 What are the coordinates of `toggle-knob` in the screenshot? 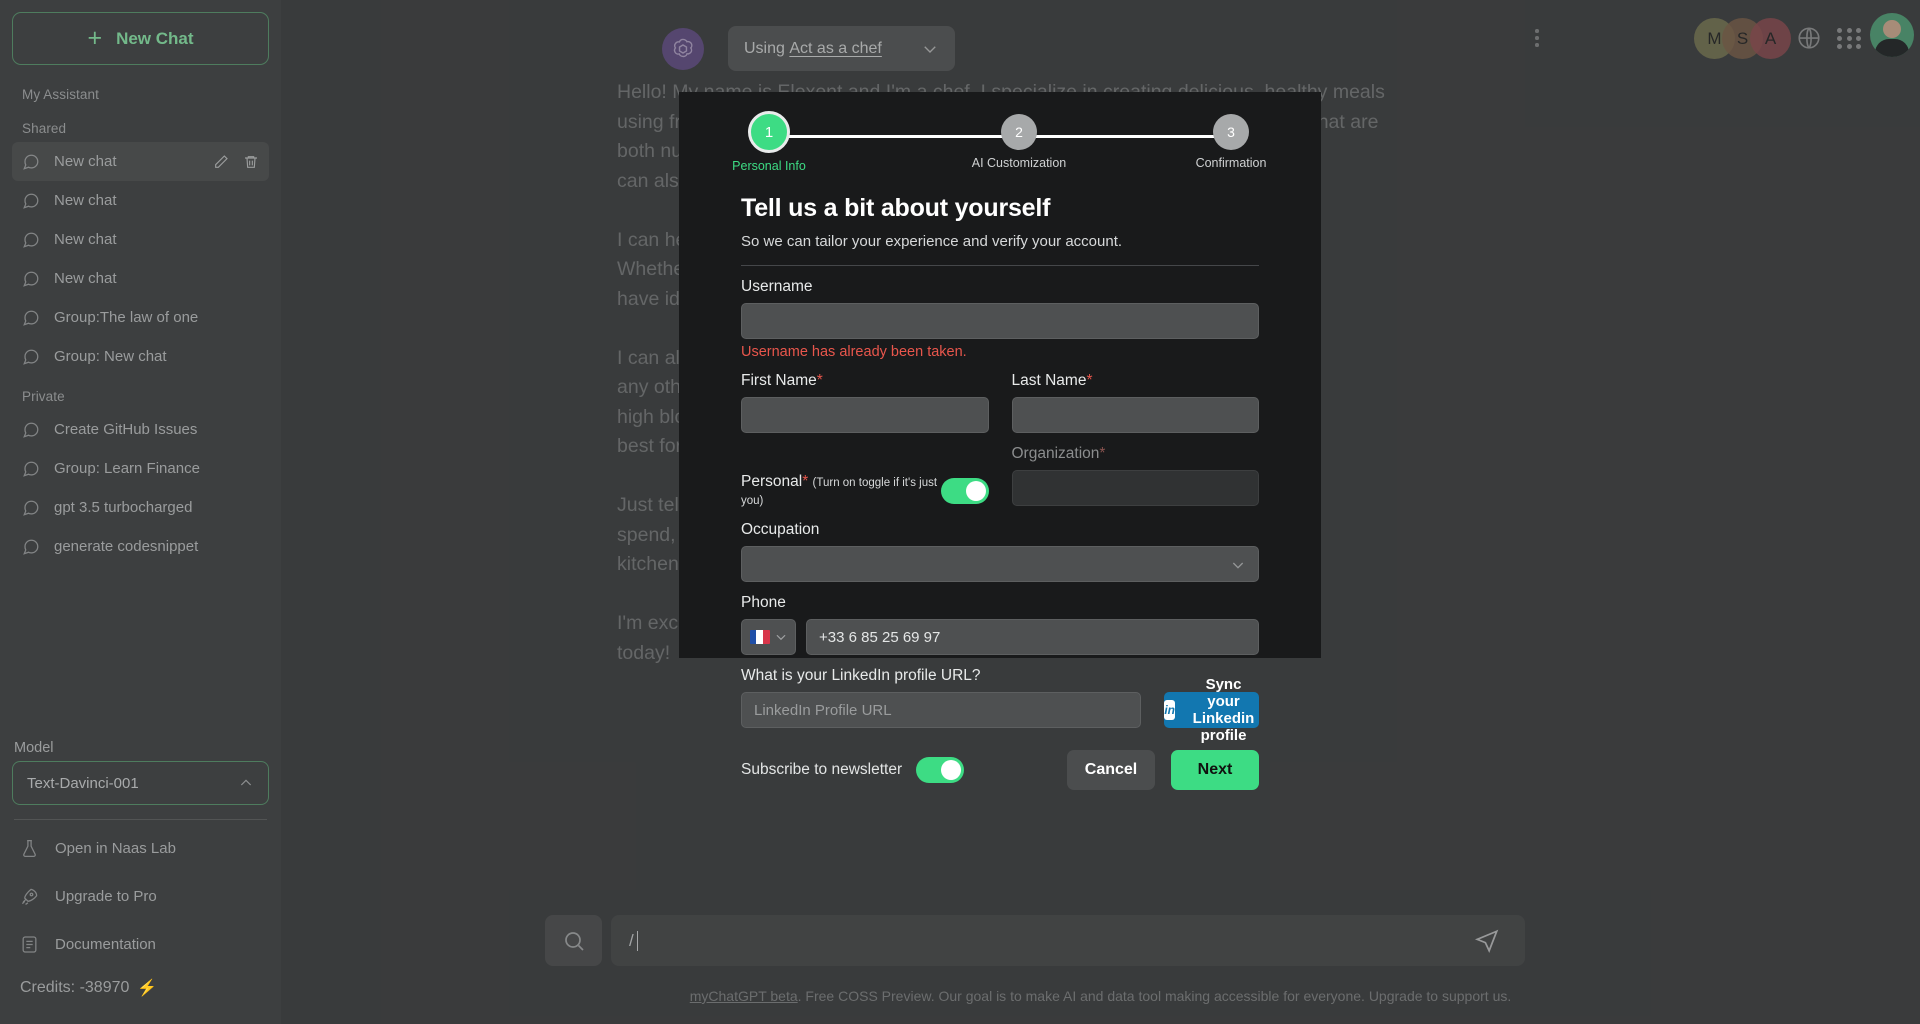 It's located at (975, 491).